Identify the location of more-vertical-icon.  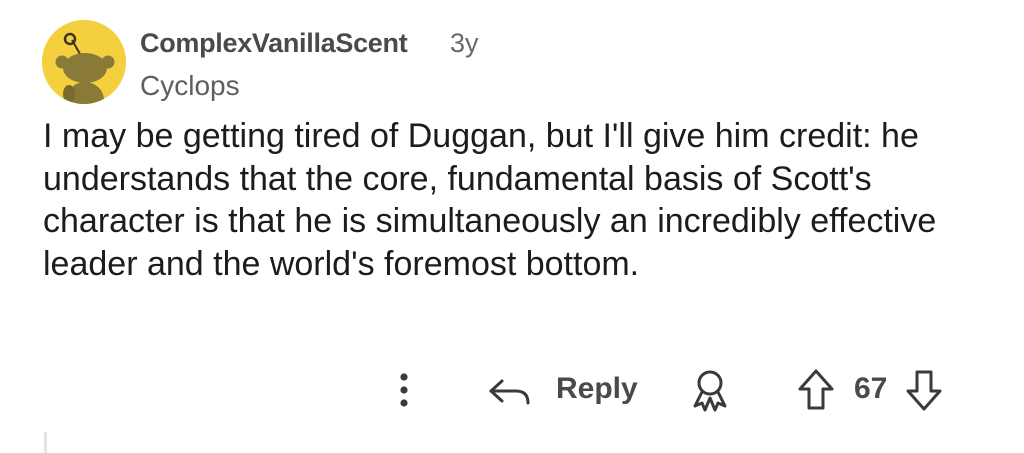
(404, 390).